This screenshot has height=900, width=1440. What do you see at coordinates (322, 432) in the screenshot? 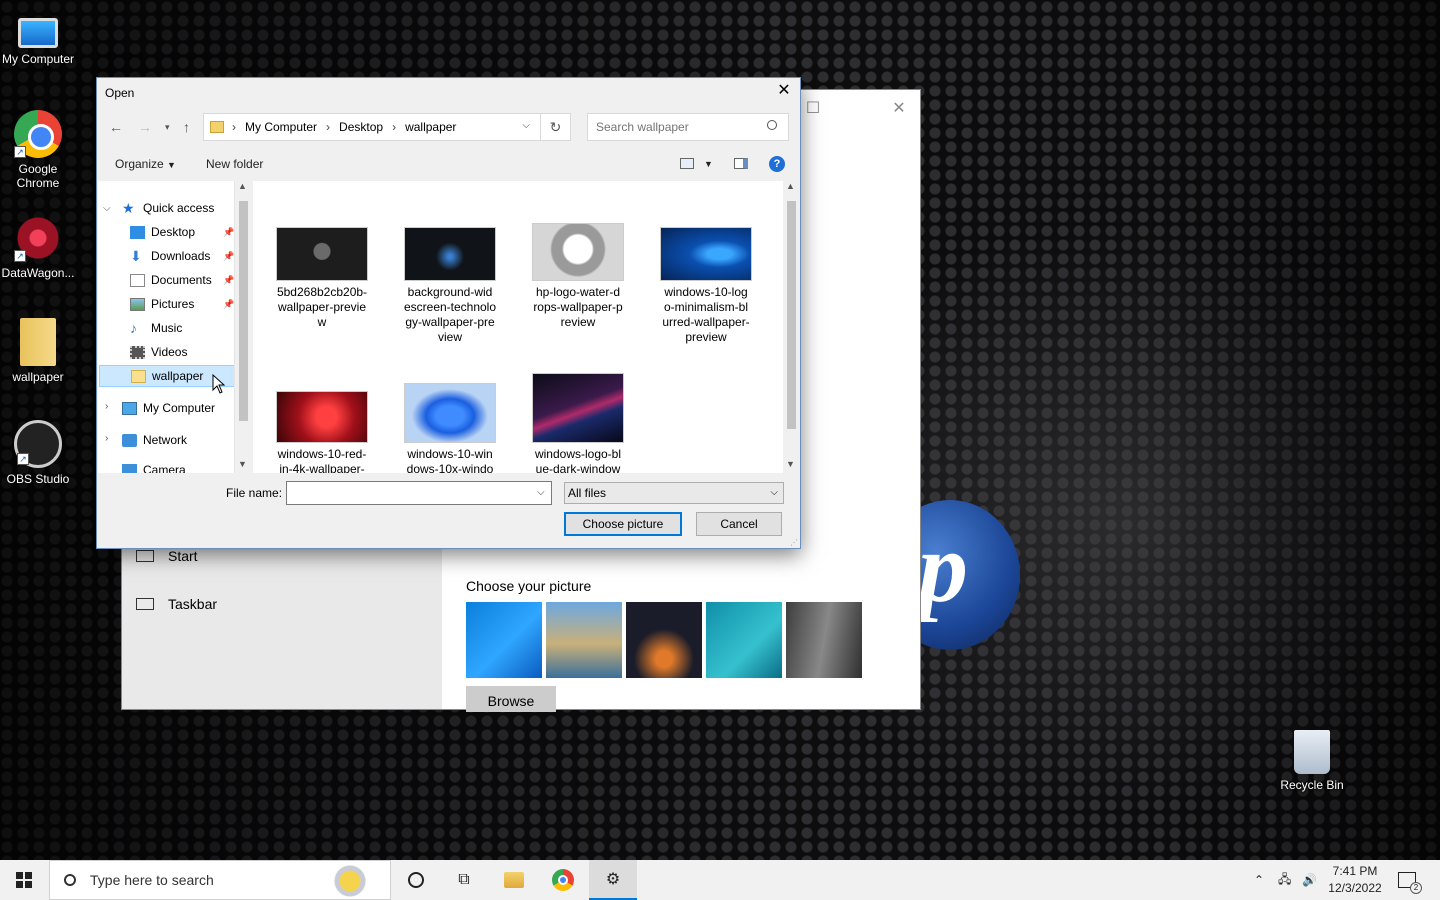
I see `file-item: windows-10-red- in-4k-wallpaper-` at bounding box center [322, 432].